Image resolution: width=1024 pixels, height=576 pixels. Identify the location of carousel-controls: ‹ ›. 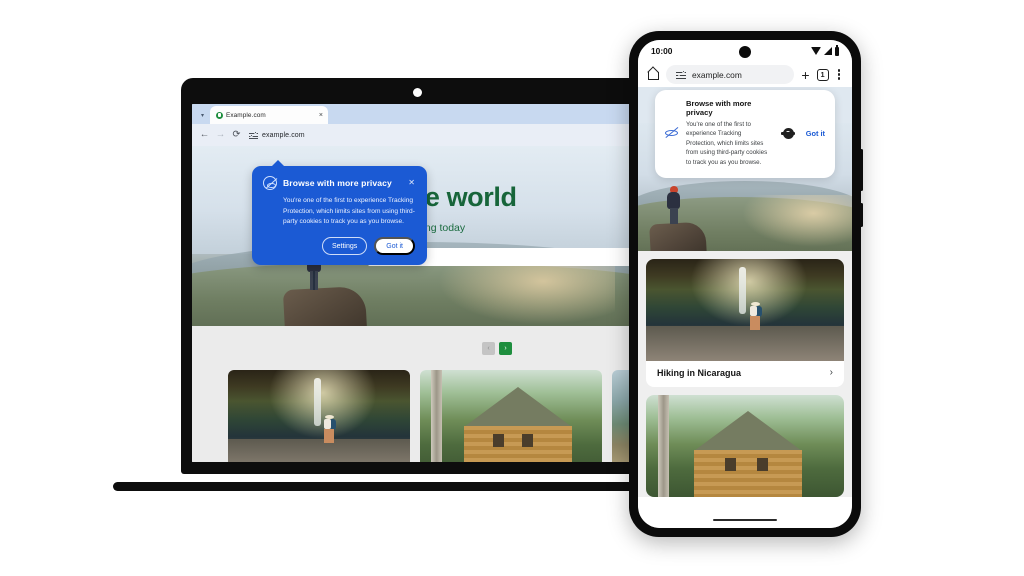
(497, 348).